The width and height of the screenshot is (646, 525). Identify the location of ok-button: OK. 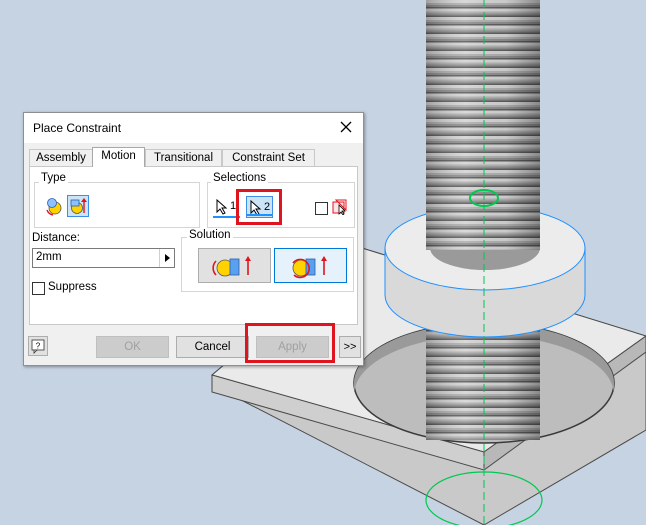
(132, 347).